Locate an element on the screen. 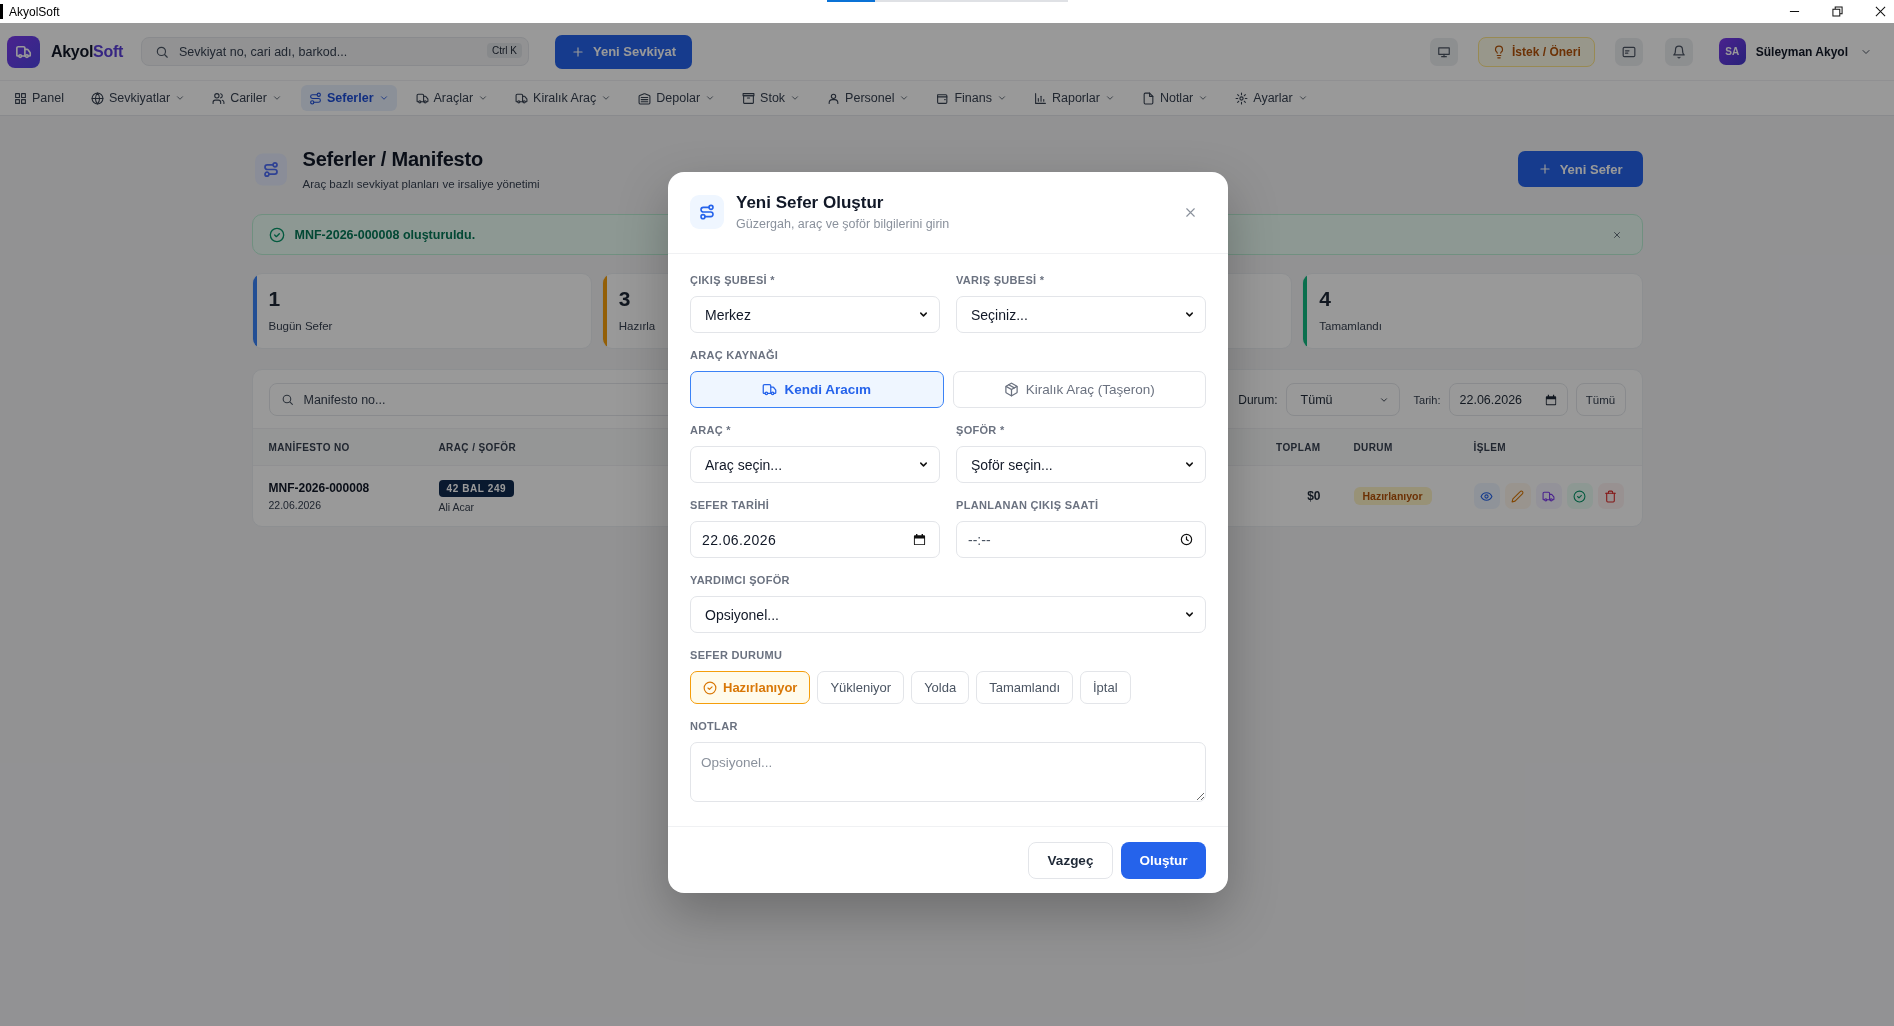 This screenshot has height=1026, width=1894. stat-label: Bugün Sefer is located at coordinates (300, 326).